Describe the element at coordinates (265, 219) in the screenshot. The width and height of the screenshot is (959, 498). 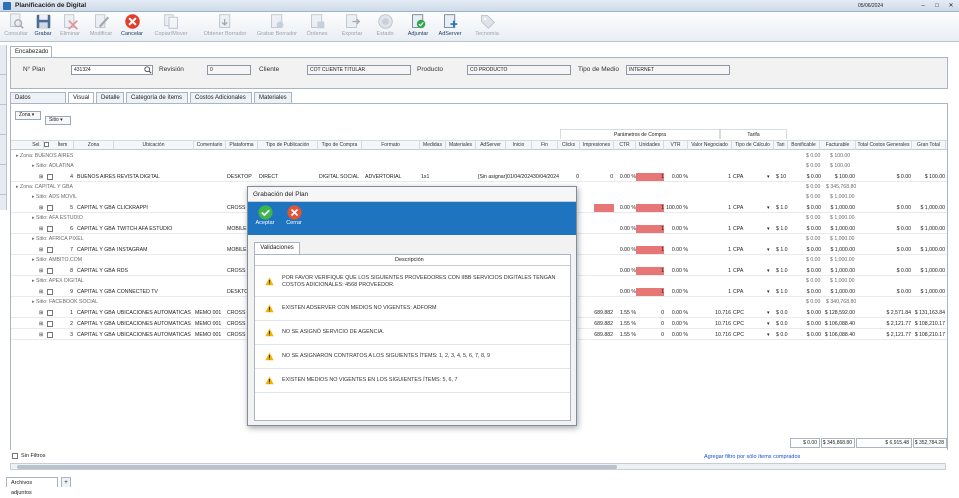
I see `accept-button: Aceptar` at that location.